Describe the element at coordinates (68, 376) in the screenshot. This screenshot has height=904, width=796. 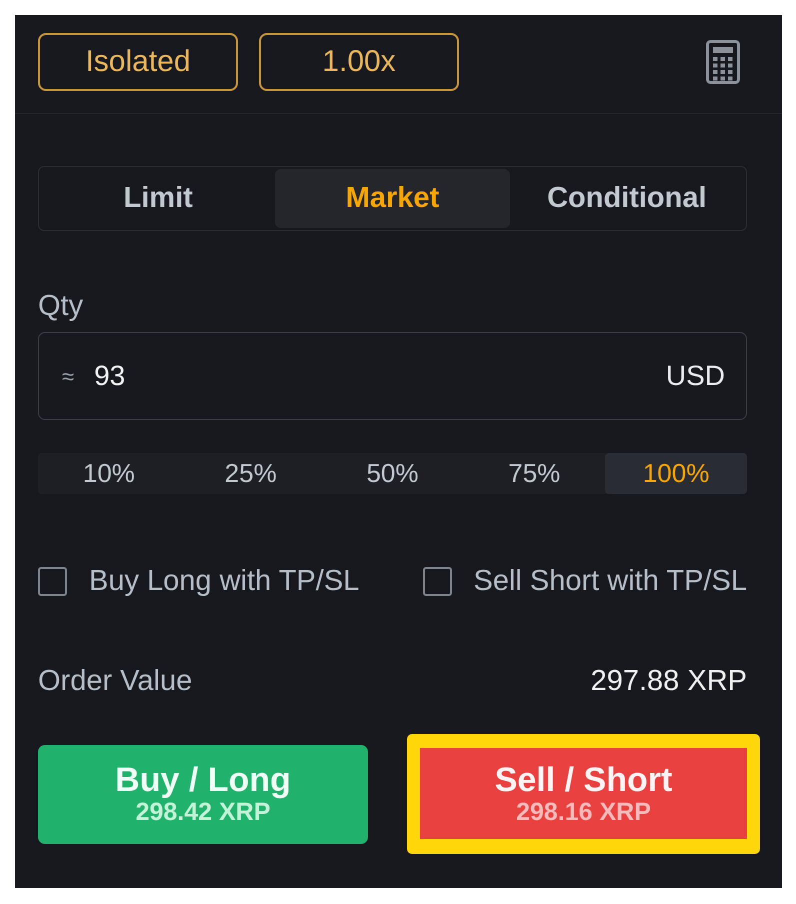
I see `approx-sign: ≈` at that location.